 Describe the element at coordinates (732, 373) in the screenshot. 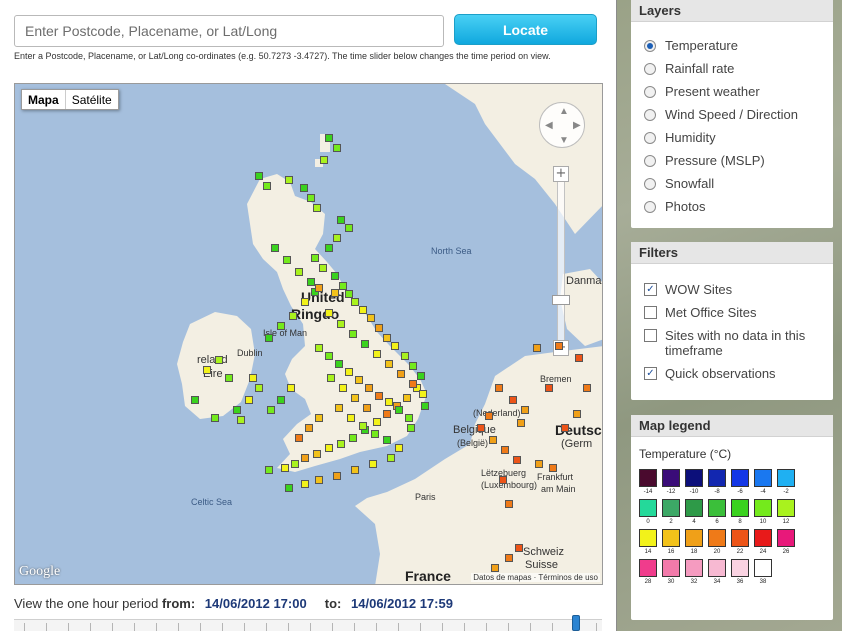

I see `filter-option: ✓ Quick observations` at that location.